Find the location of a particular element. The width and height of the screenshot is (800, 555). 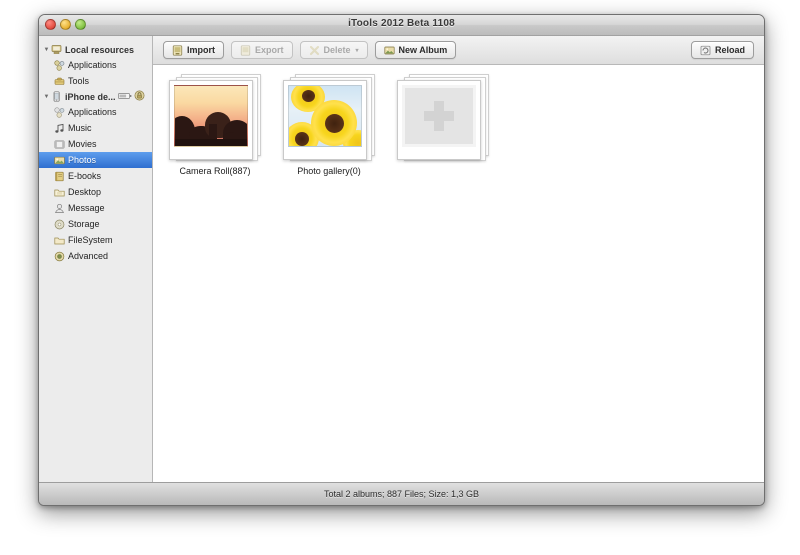

import-button: Import is located at coordinates (193, 50).